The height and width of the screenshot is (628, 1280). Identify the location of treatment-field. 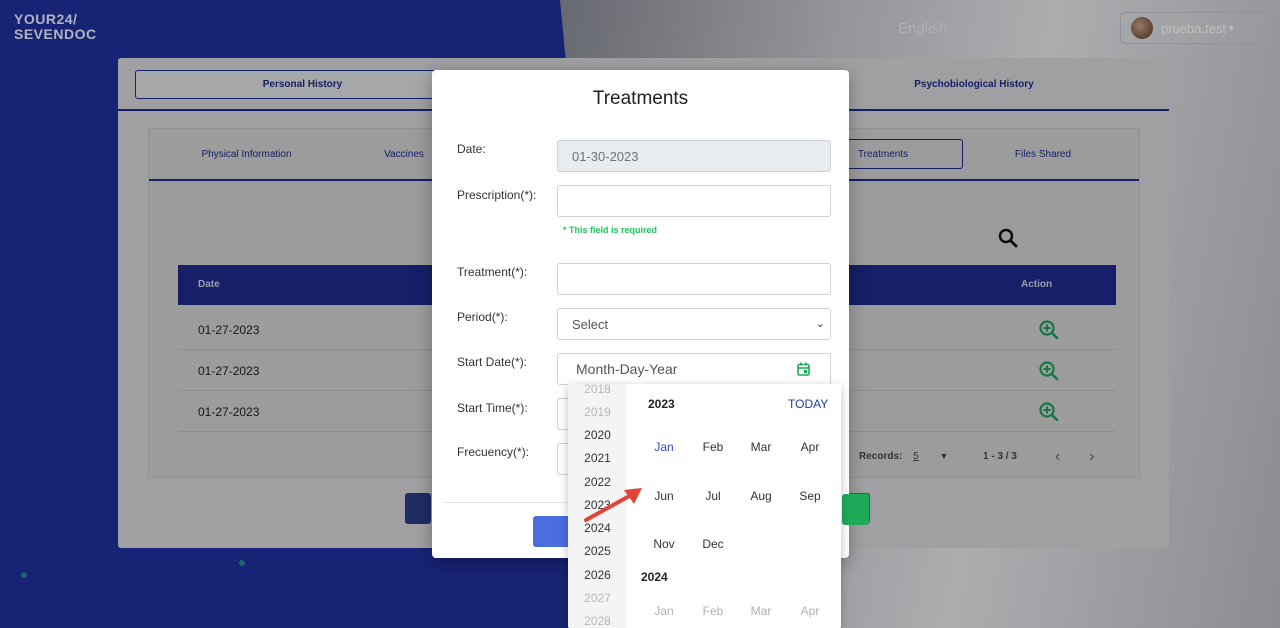
(694, 279).